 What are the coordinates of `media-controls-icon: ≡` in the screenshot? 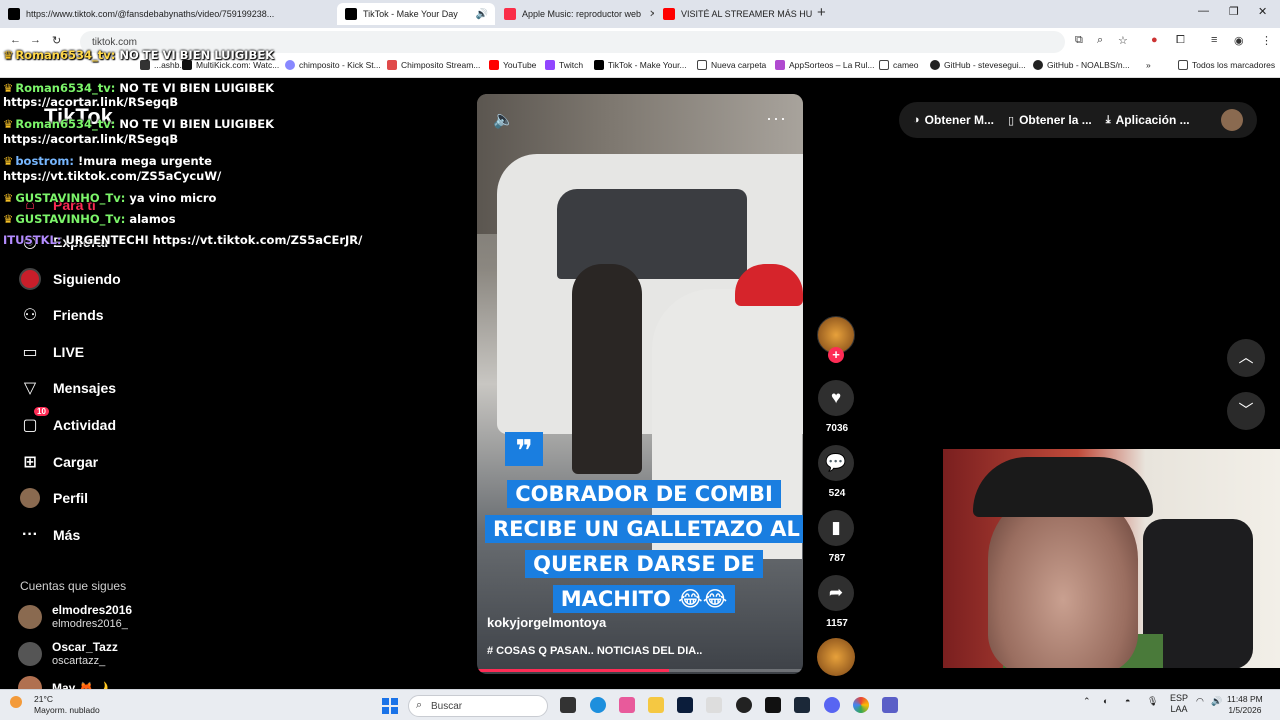 It's located at (1214, 40).